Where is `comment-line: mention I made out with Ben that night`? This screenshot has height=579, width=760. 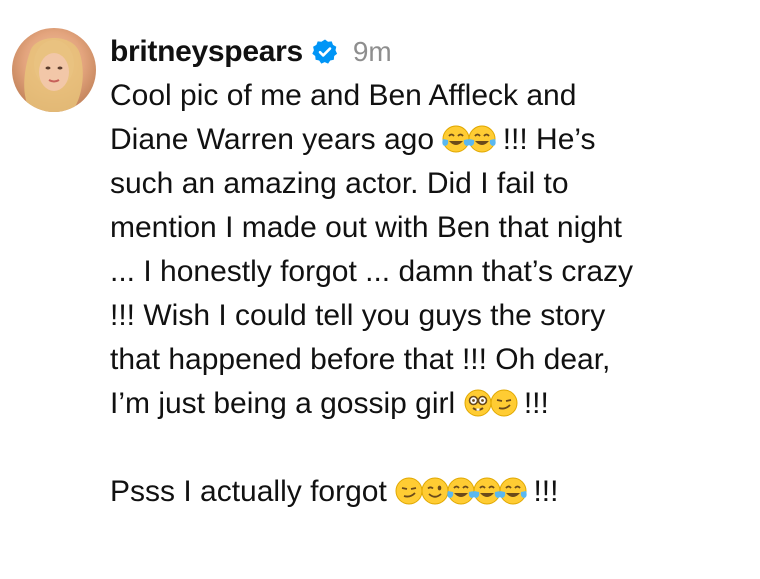
comment-line: mention I made out with Ben that night is located at coordinates (366, 227).